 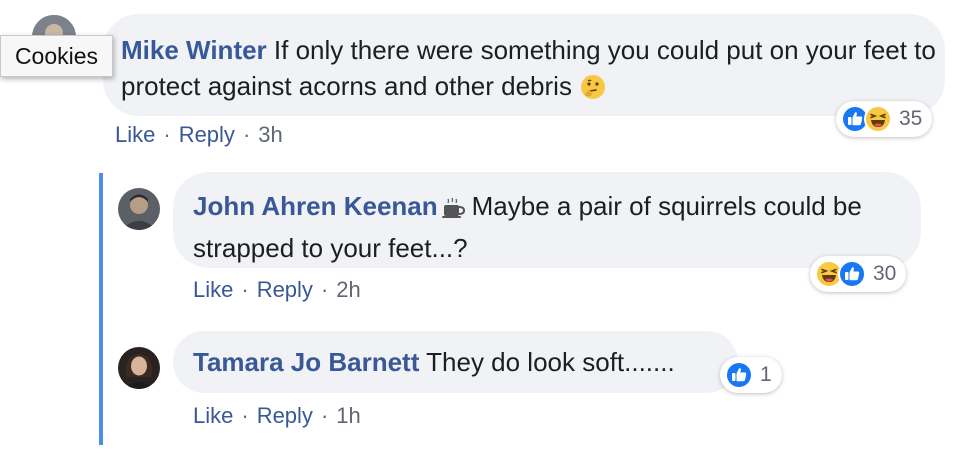 I want to click on comment-actions: Like · Reply · 1h, so click(x=277, y=416).